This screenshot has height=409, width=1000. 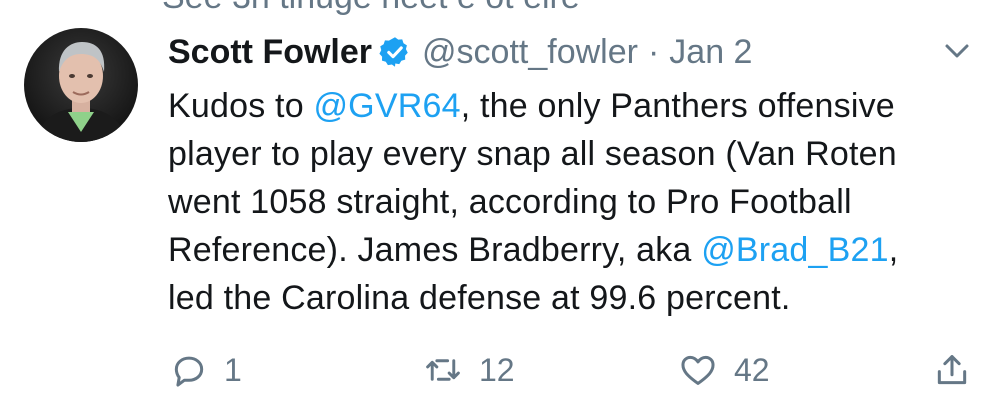 What do you see at coordinates (677, 106) in the screenshot?
I see `text-segment: , the only Panthers offensive` at bounding box center [677, 106].